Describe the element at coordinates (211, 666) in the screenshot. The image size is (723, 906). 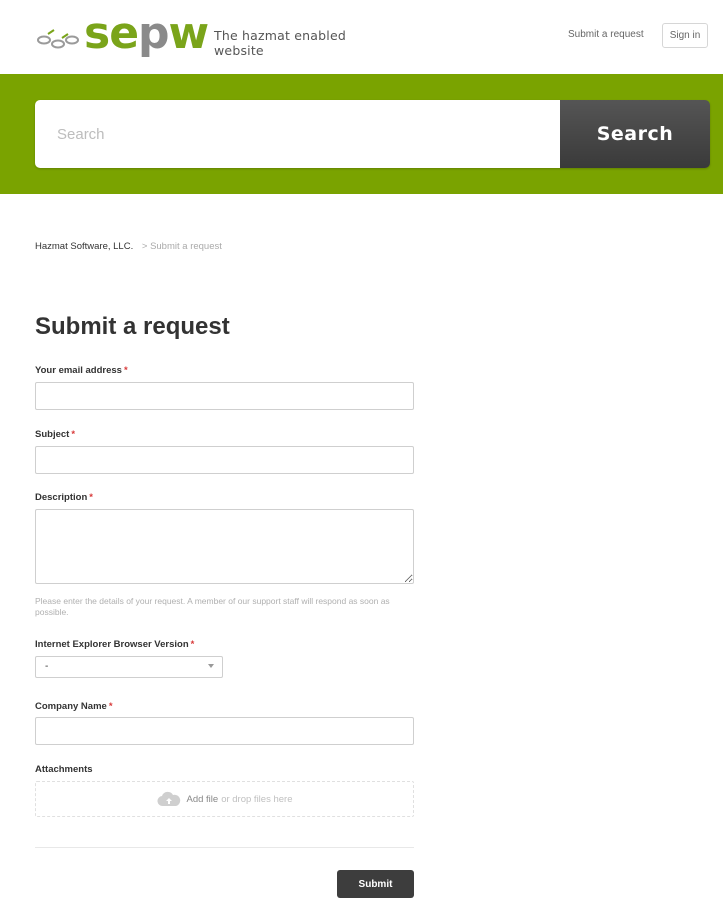
I see `chevron-down-icon` at that location.